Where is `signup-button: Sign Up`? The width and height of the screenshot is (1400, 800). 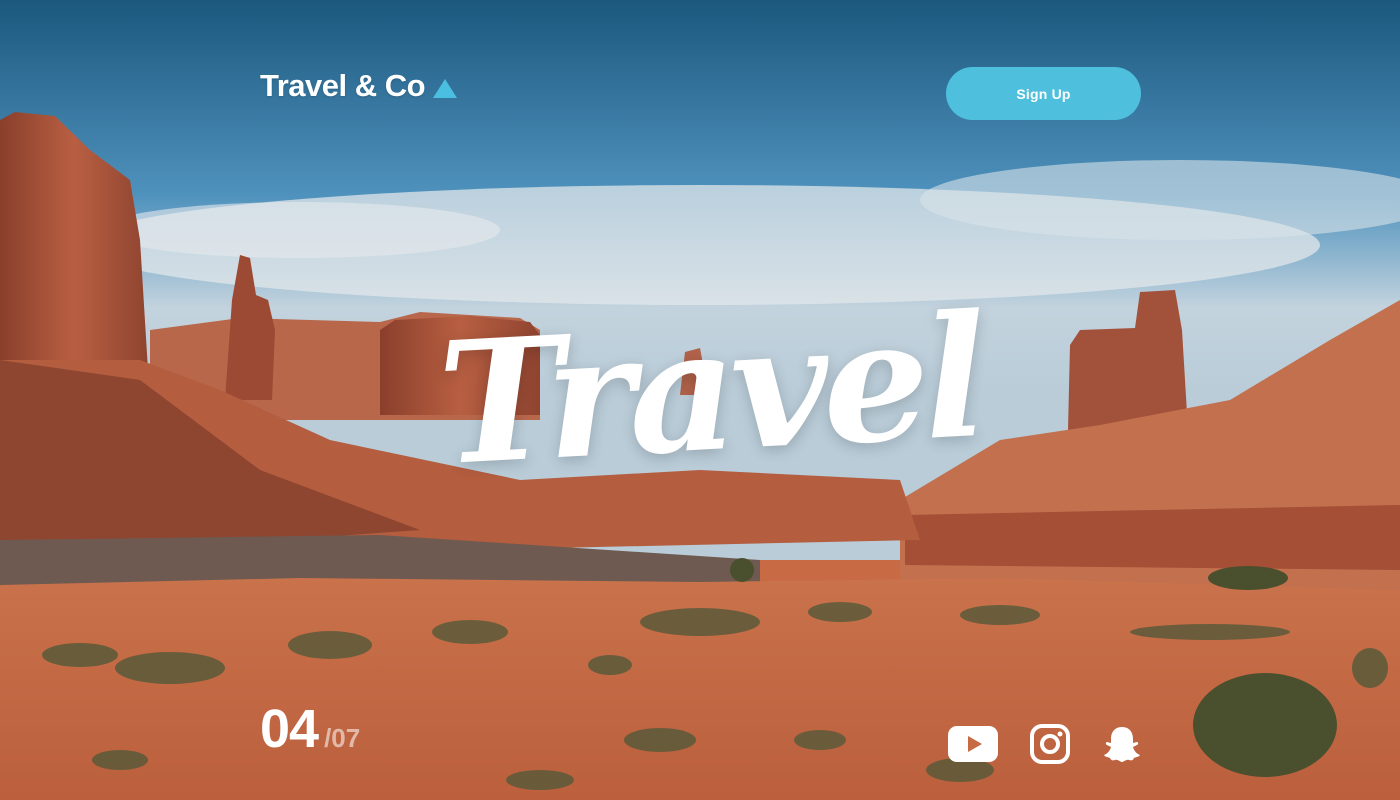 signup-button: Sign Up is located at coordinates (1043, 93).